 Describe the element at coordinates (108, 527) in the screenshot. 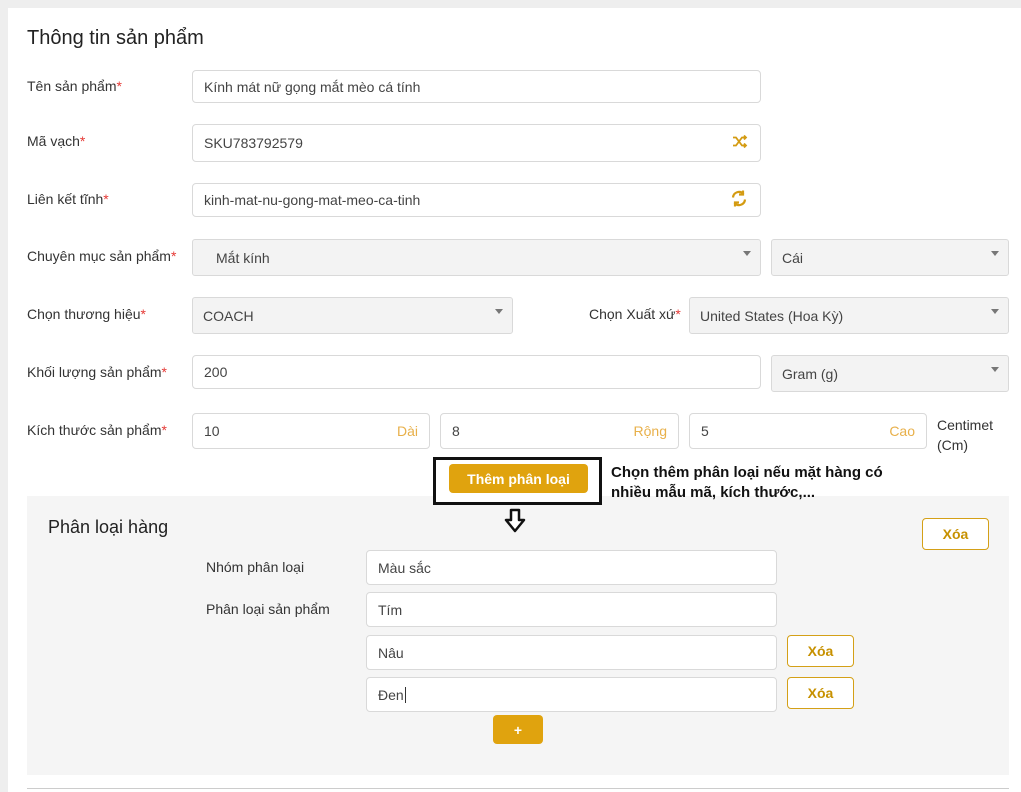

I see `variant-section-title: Phân loại hàng` at that location.